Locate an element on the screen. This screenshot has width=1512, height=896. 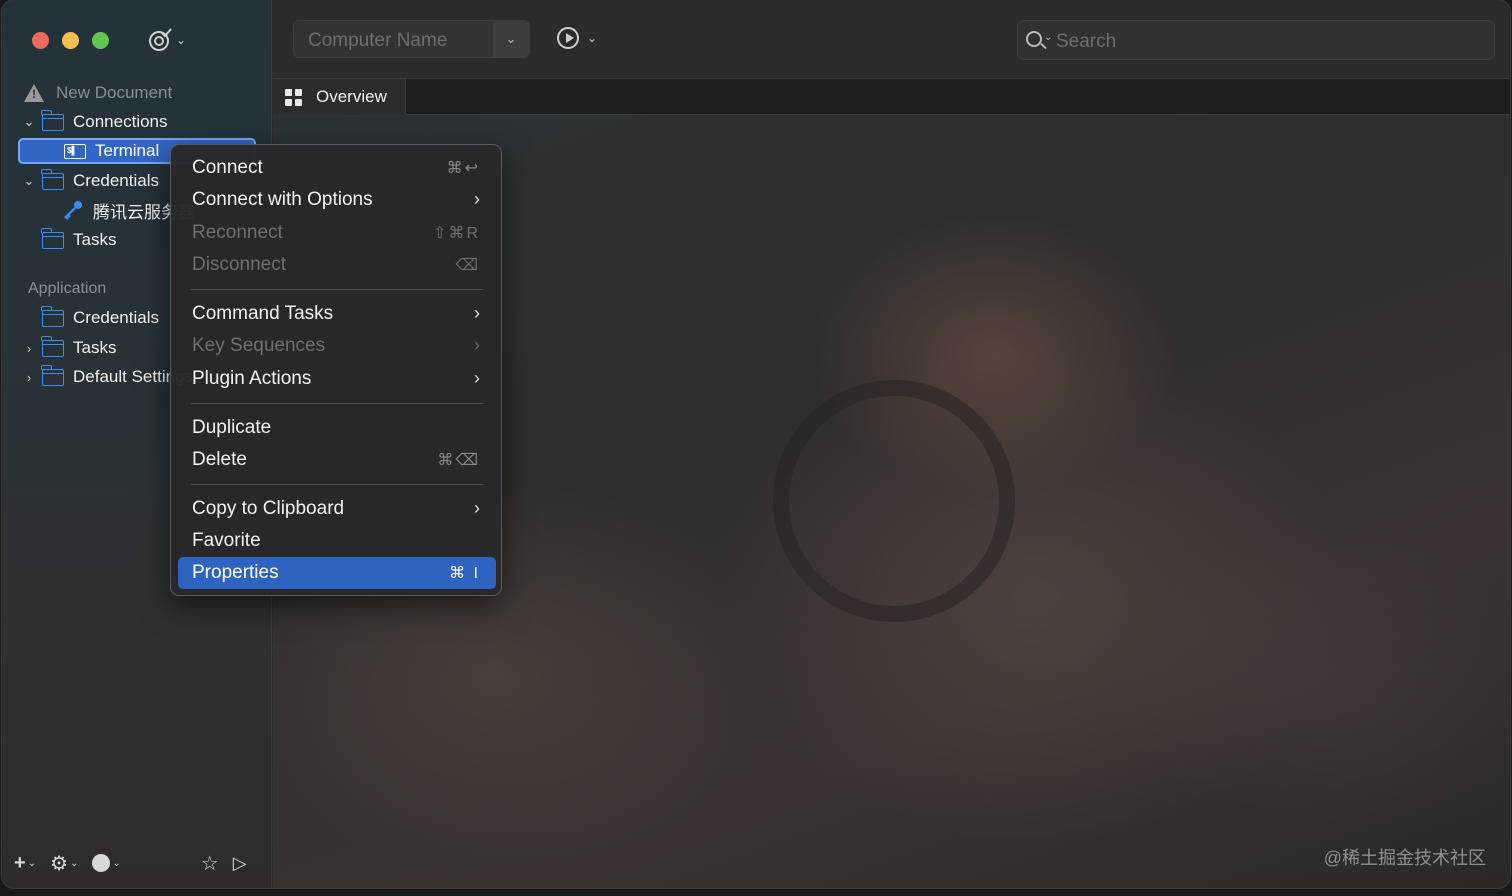
add-button: + ⌄ is located at coordinates (25, 863).